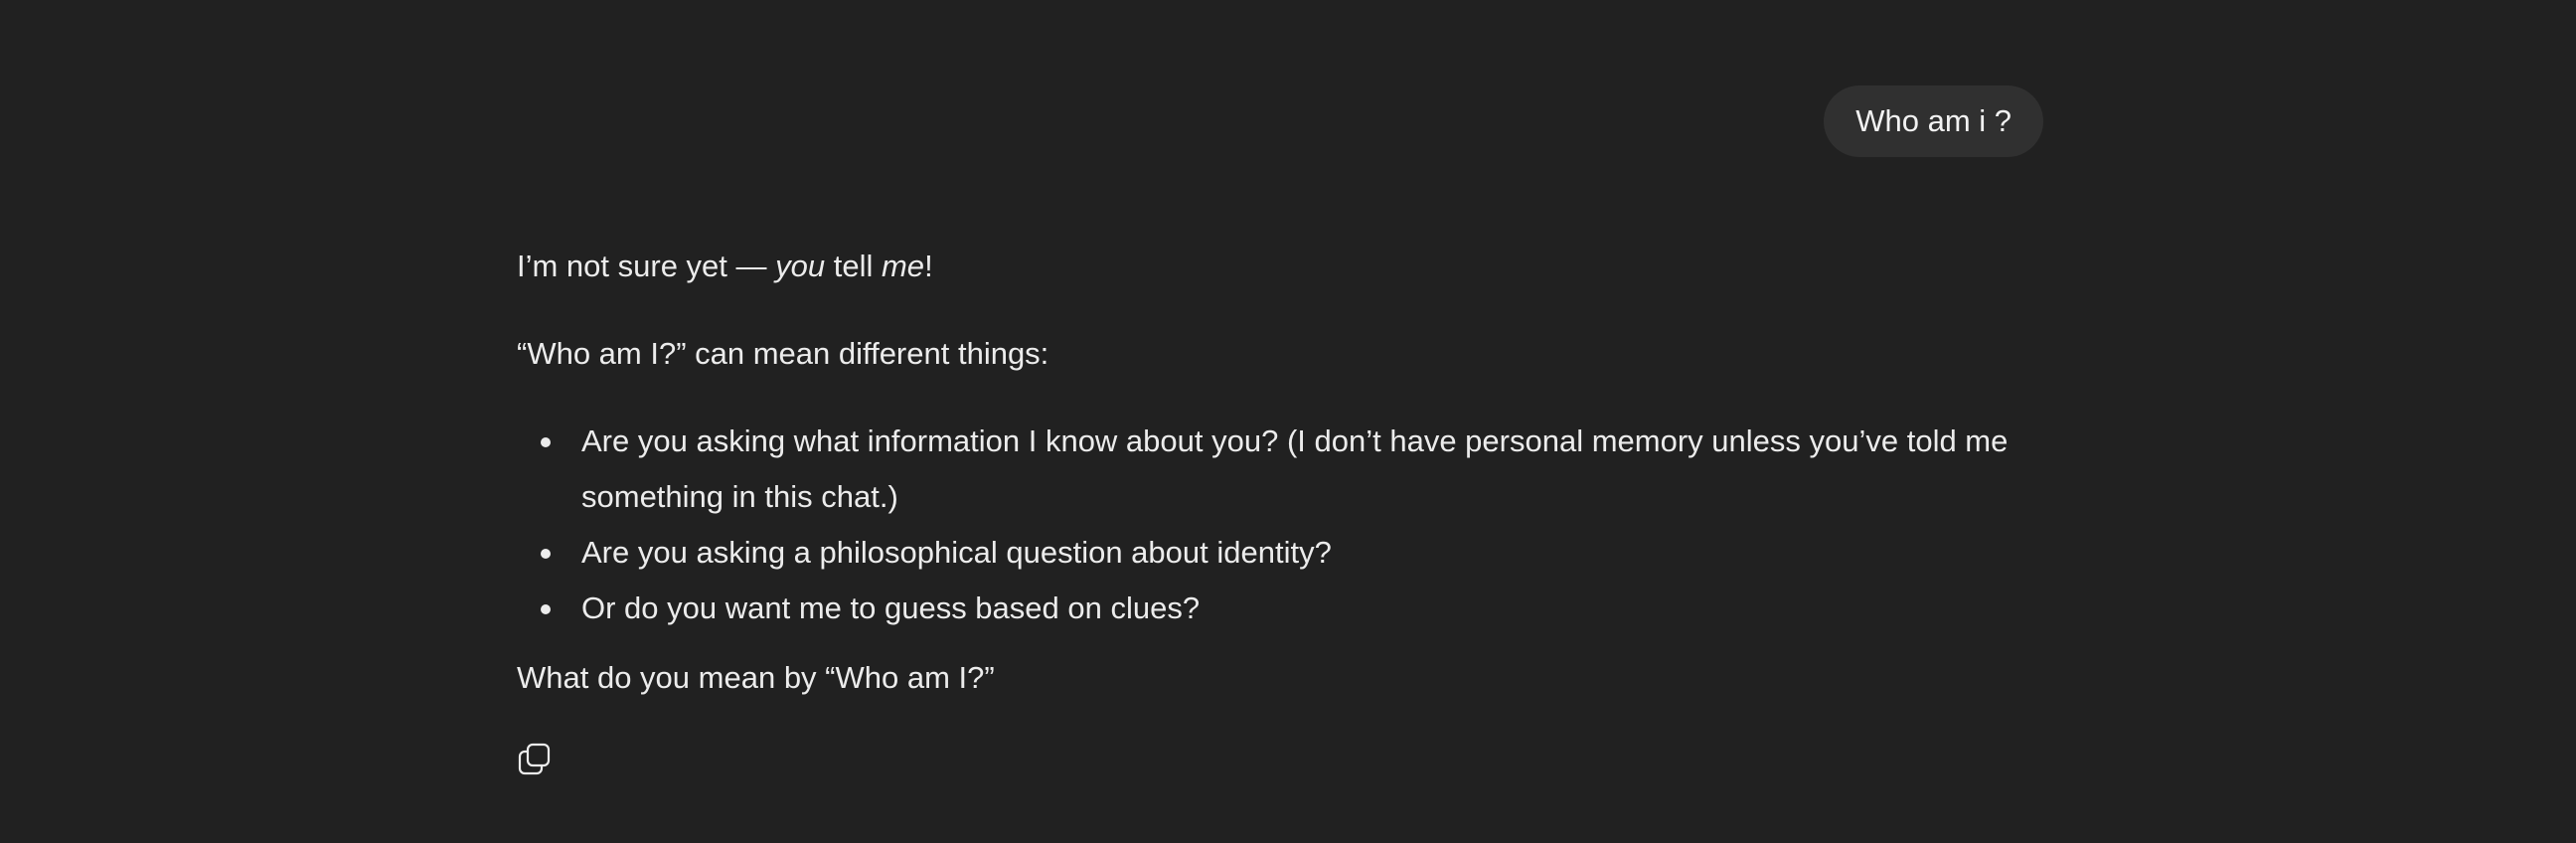  I want to click on copy-icon, so click(534, 759).